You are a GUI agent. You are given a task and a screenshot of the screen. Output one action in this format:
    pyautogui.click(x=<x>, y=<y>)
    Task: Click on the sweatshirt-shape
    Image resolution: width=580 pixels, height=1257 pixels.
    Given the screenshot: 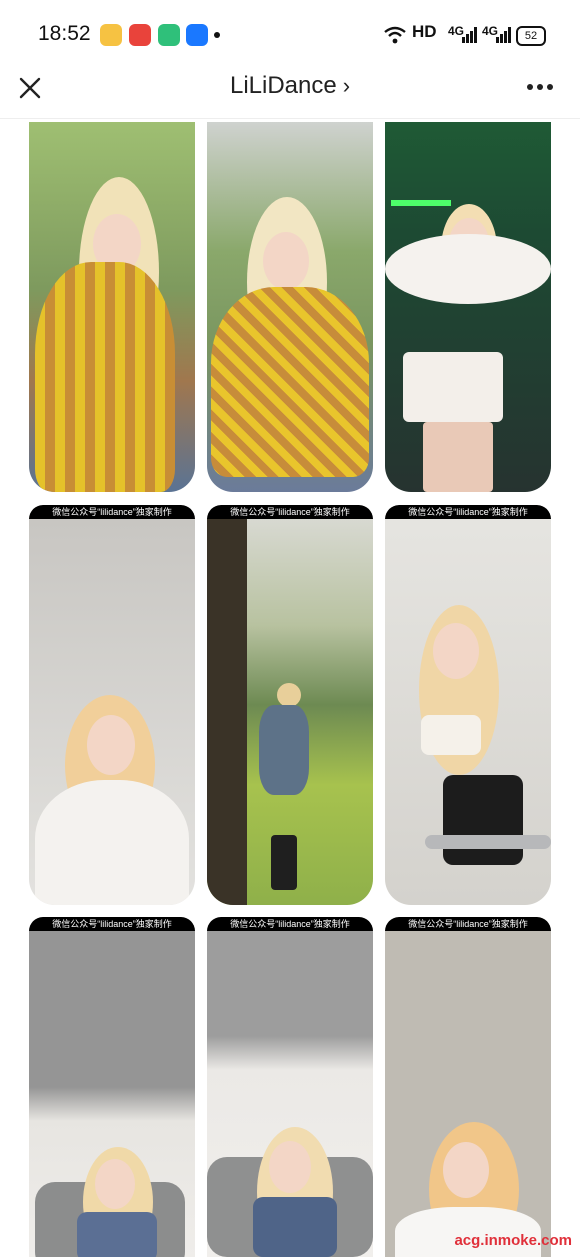 What is the action you would take?
    pyautogui.click(x=112, y=842)
    